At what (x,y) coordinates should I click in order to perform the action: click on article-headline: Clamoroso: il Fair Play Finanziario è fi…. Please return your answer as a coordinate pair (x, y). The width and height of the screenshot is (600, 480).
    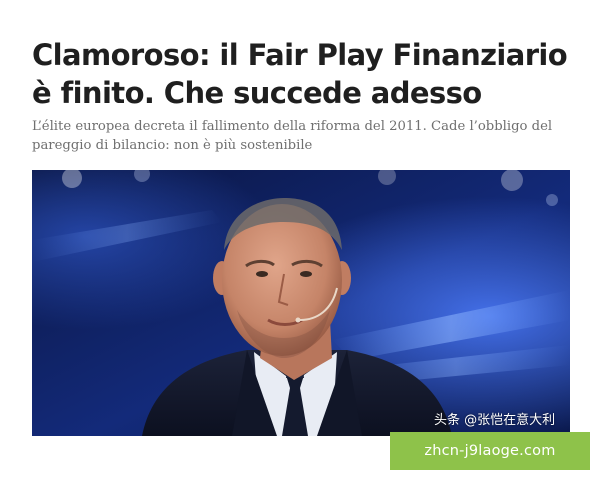
    Looking at the image, I should click on (300, 74).